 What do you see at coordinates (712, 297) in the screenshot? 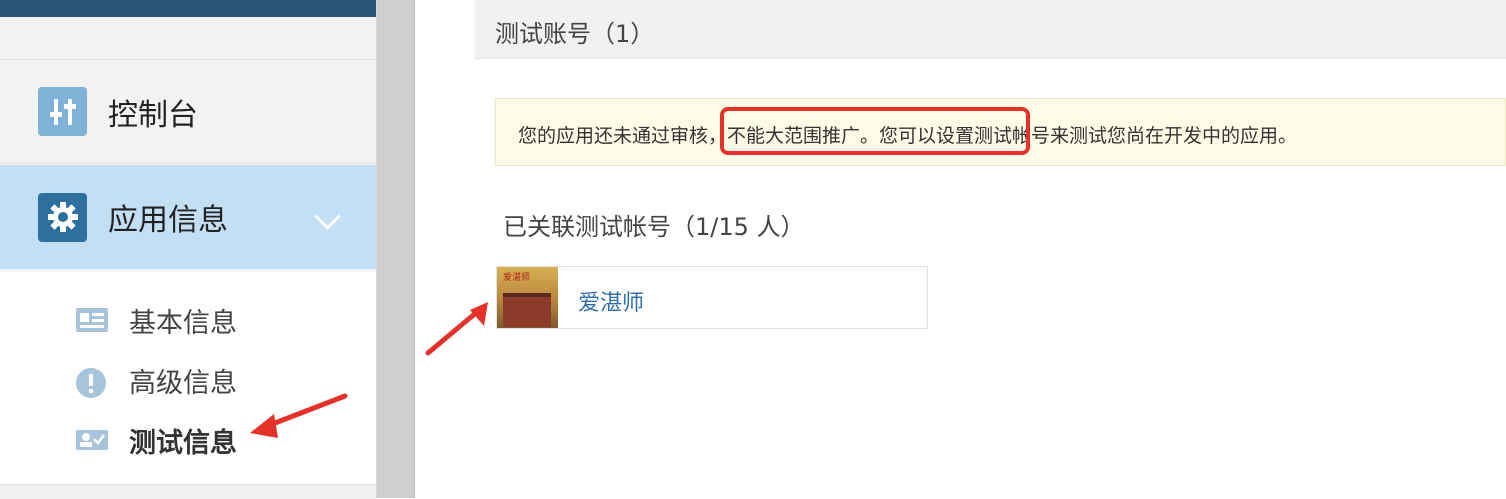
I see `account-card: 爱湛师 爱湛师` at bounding box center [712, 297].